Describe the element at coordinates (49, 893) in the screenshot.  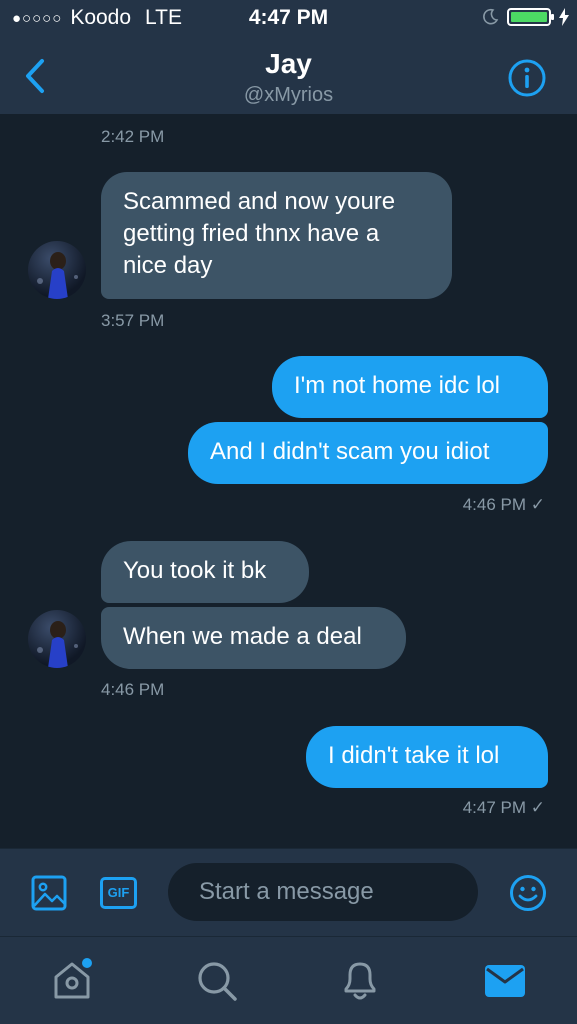
I see `image-icon` at that location.